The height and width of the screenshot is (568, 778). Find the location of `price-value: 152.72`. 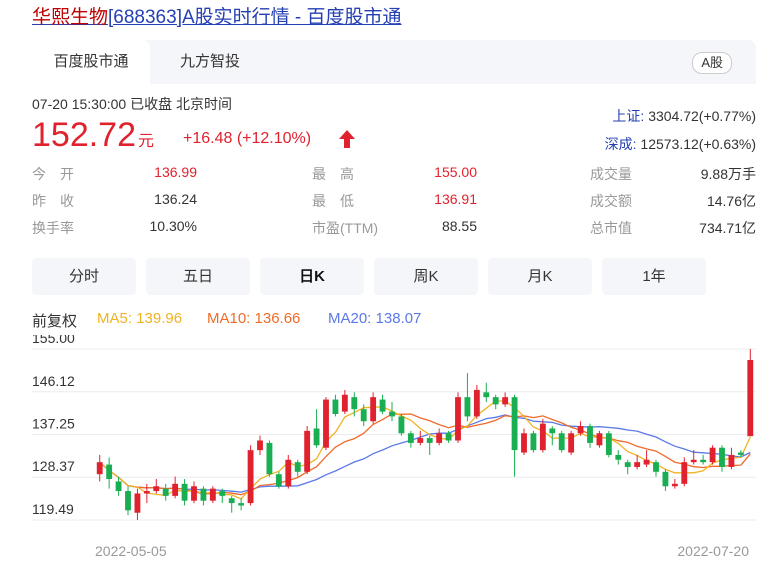

price-value: 152.72 is located at coordinates (84, 135).